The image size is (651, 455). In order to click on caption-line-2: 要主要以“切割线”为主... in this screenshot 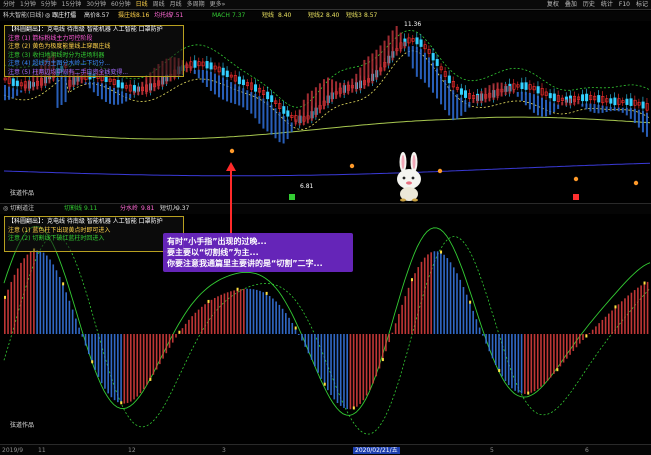, I will do `click(213, 252)`.